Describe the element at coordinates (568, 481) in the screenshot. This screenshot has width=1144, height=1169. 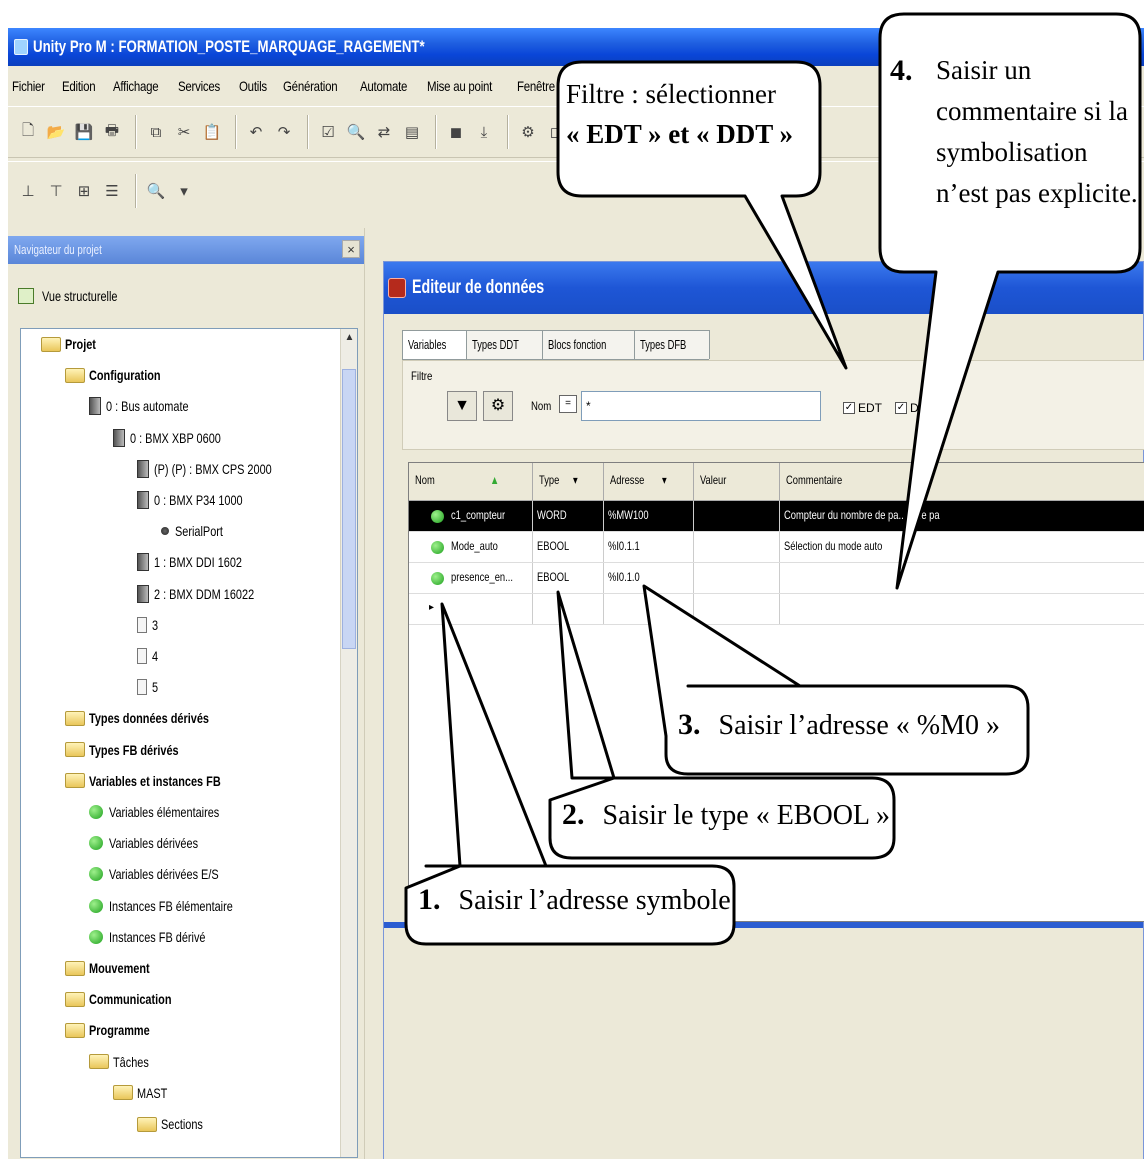
I see `column-header-type: Type ▾` at that location.